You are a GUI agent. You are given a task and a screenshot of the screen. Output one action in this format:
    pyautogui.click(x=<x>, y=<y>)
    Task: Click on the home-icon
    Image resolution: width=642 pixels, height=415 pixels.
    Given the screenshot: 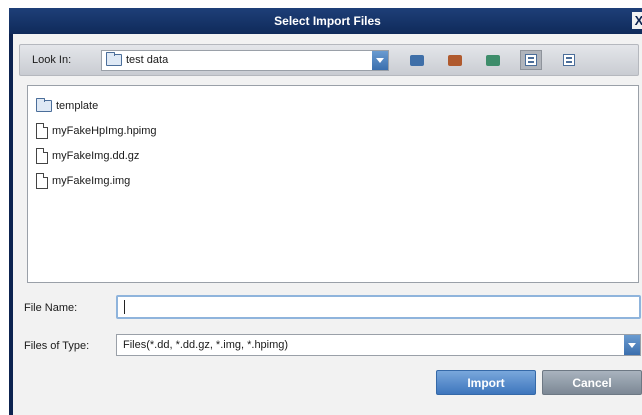 What is the action you would take?
    pyautogui.click(x=455, y=60)
    